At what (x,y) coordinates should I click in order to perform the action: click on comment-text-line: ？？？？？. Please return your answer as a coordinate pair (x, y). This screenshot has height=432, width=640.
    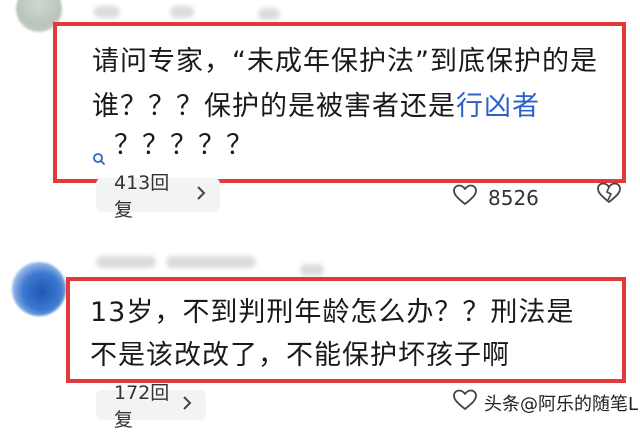
    Looking at the image, I should click on (173, 146).